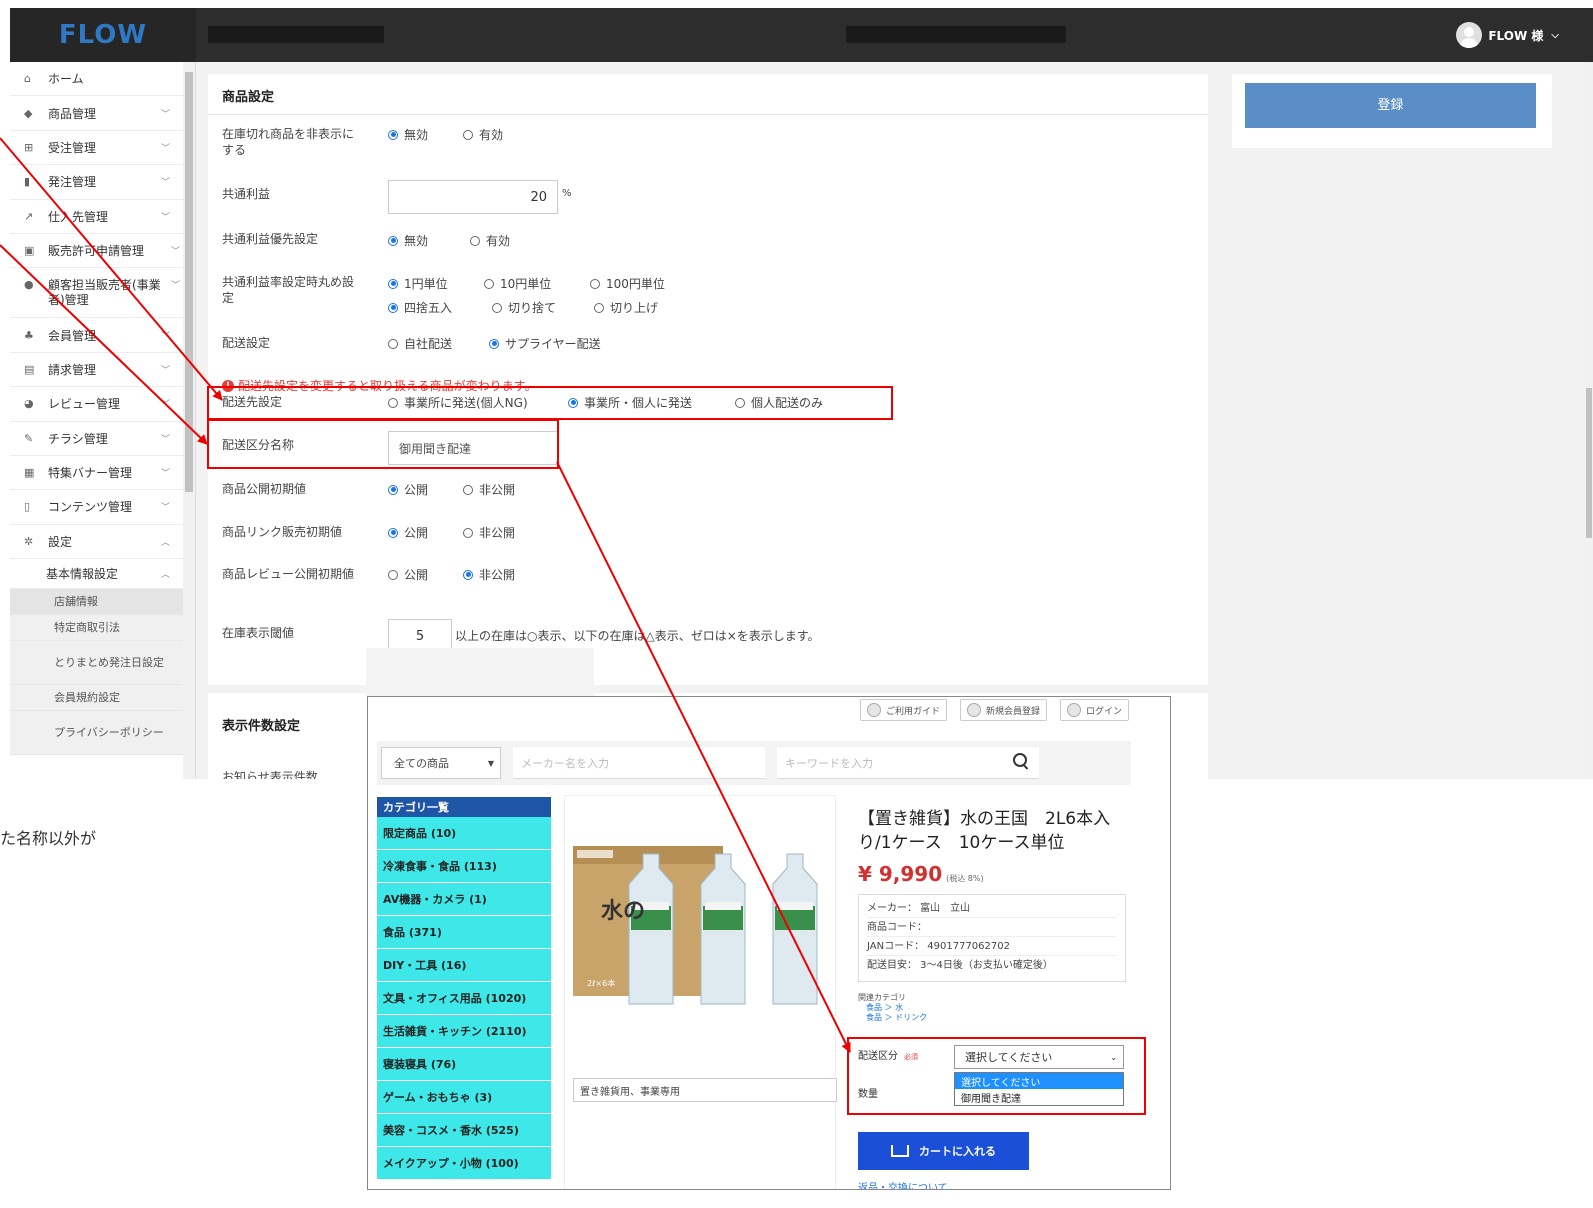 Image resolution: width=1593 pixels, height=1208 pixels. What do you see at coordinates (1039, 1097) in the screenshot?
I see `dropdown-option: 御用聞き配達` at bounding box center [1039, 1097].